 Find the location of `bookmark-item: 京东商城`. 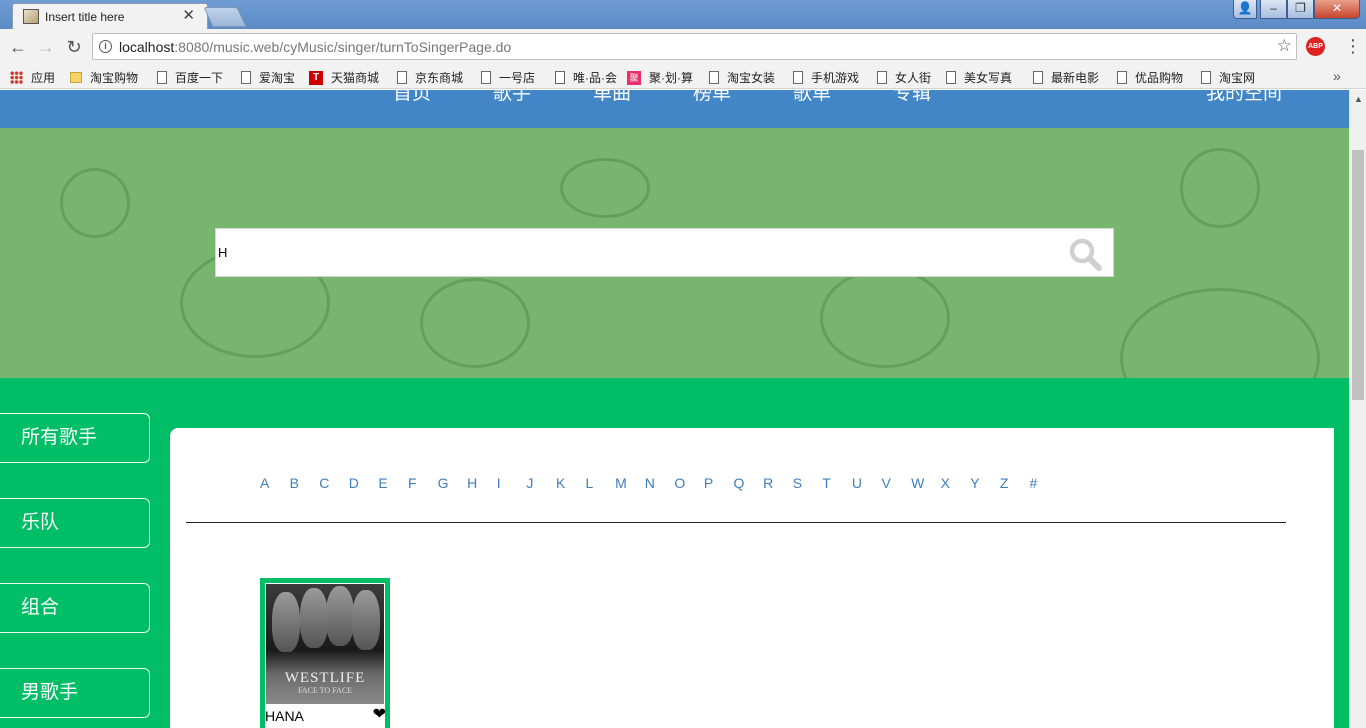

bookmark-item: 京东商城 is located at coordinates (430, 77).